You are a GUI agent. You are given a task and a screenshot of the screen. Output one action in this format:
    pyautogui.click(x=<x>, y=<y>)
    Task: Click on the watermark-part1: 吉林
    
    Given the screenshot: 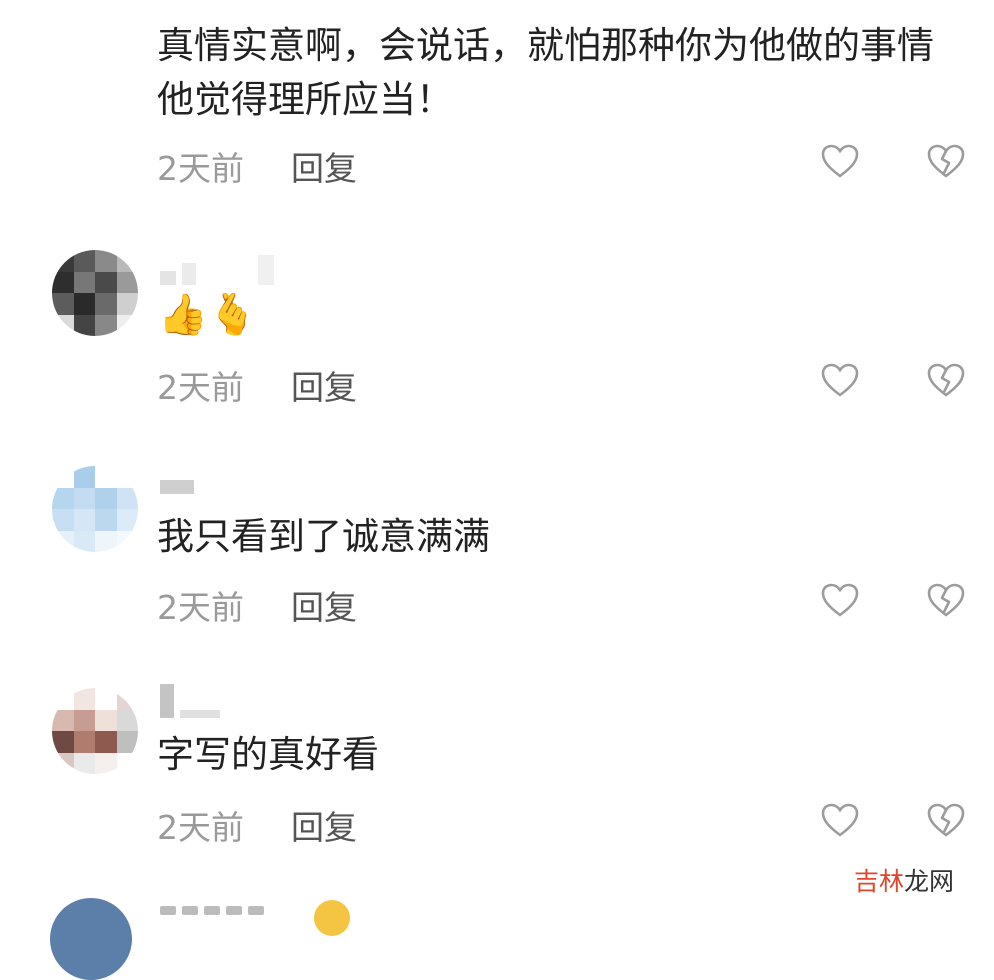 What is the action you would take?
    pyautogui.click(x=878, y=881)
    